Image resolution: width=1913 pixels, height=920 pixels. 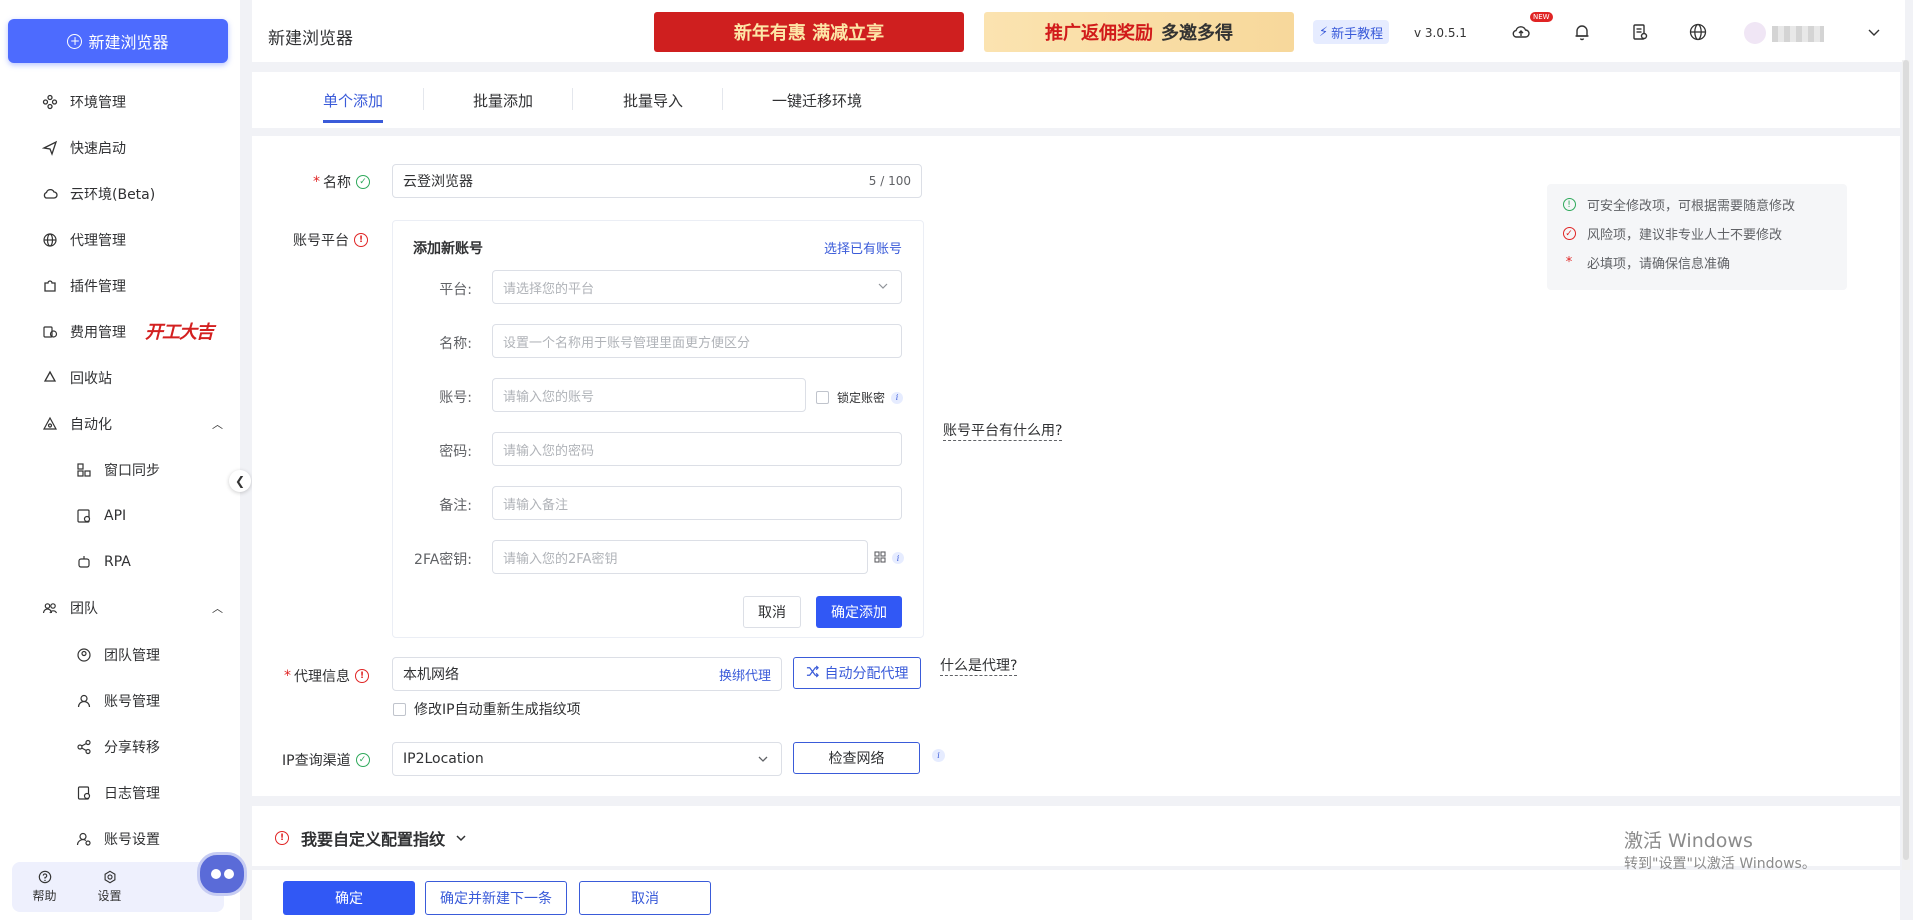 What do you see at coordinates (1906, 460) in the screenshot?
I see `scrollbar-thumb` at bounding box center [1906, 460].